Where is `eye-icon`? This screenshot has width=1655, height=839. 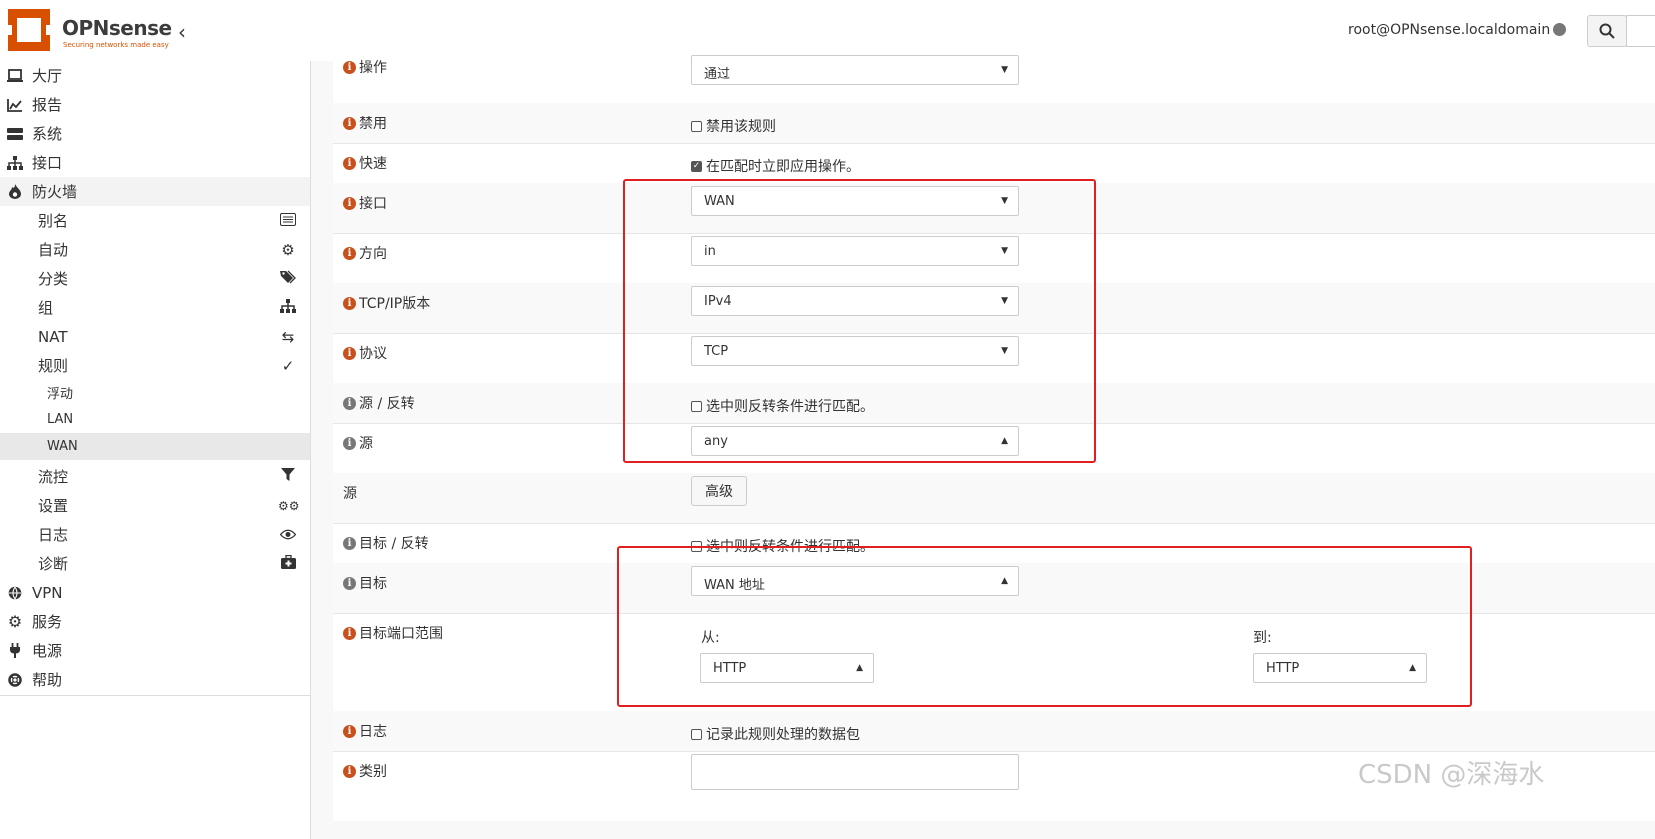
eye-icon is located at coordinates (288, 535).